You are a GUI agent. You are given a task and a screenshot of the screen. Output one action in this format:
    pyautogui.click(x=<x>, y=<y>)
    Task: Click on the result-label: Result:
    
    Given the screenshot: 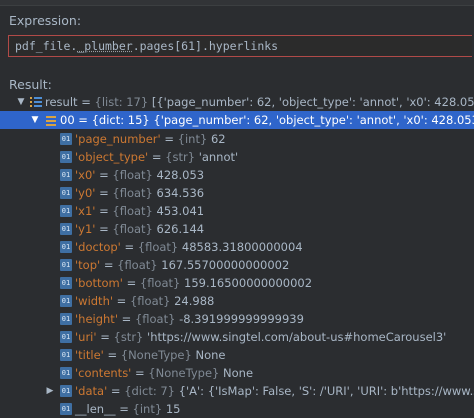 What is the action you would take?
    pyautogui.click(x=30, y=84)
    